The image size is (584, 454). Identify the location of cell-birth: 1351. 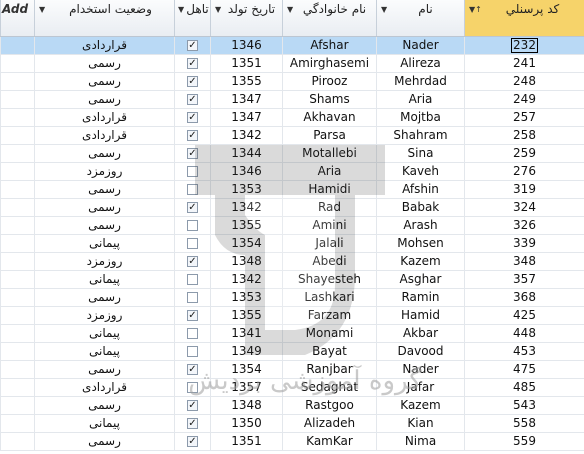
(246, 442).